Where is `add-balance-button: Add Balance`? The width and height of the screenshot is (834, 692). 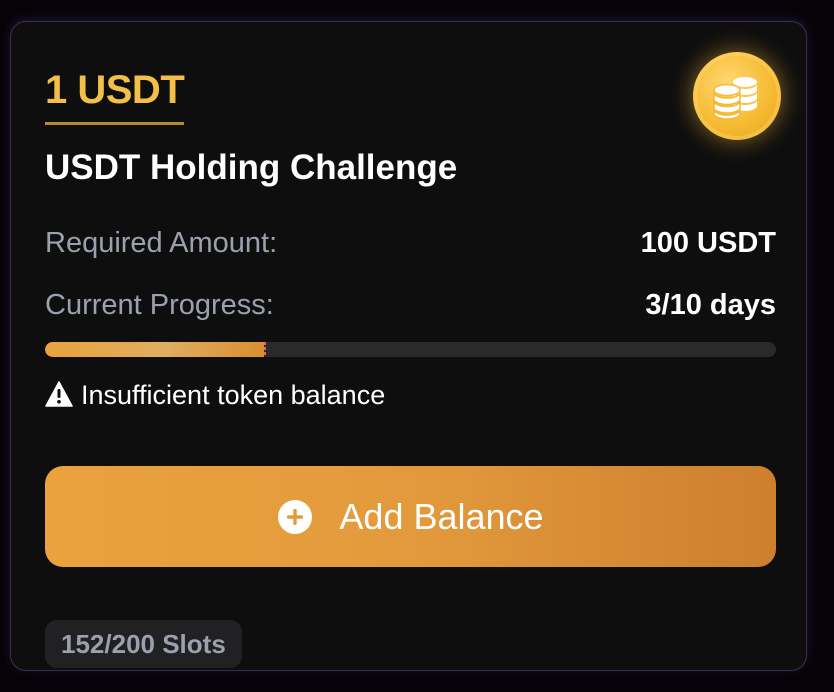 add-balance-button: Add Balance is located at coordinates (410, 516).